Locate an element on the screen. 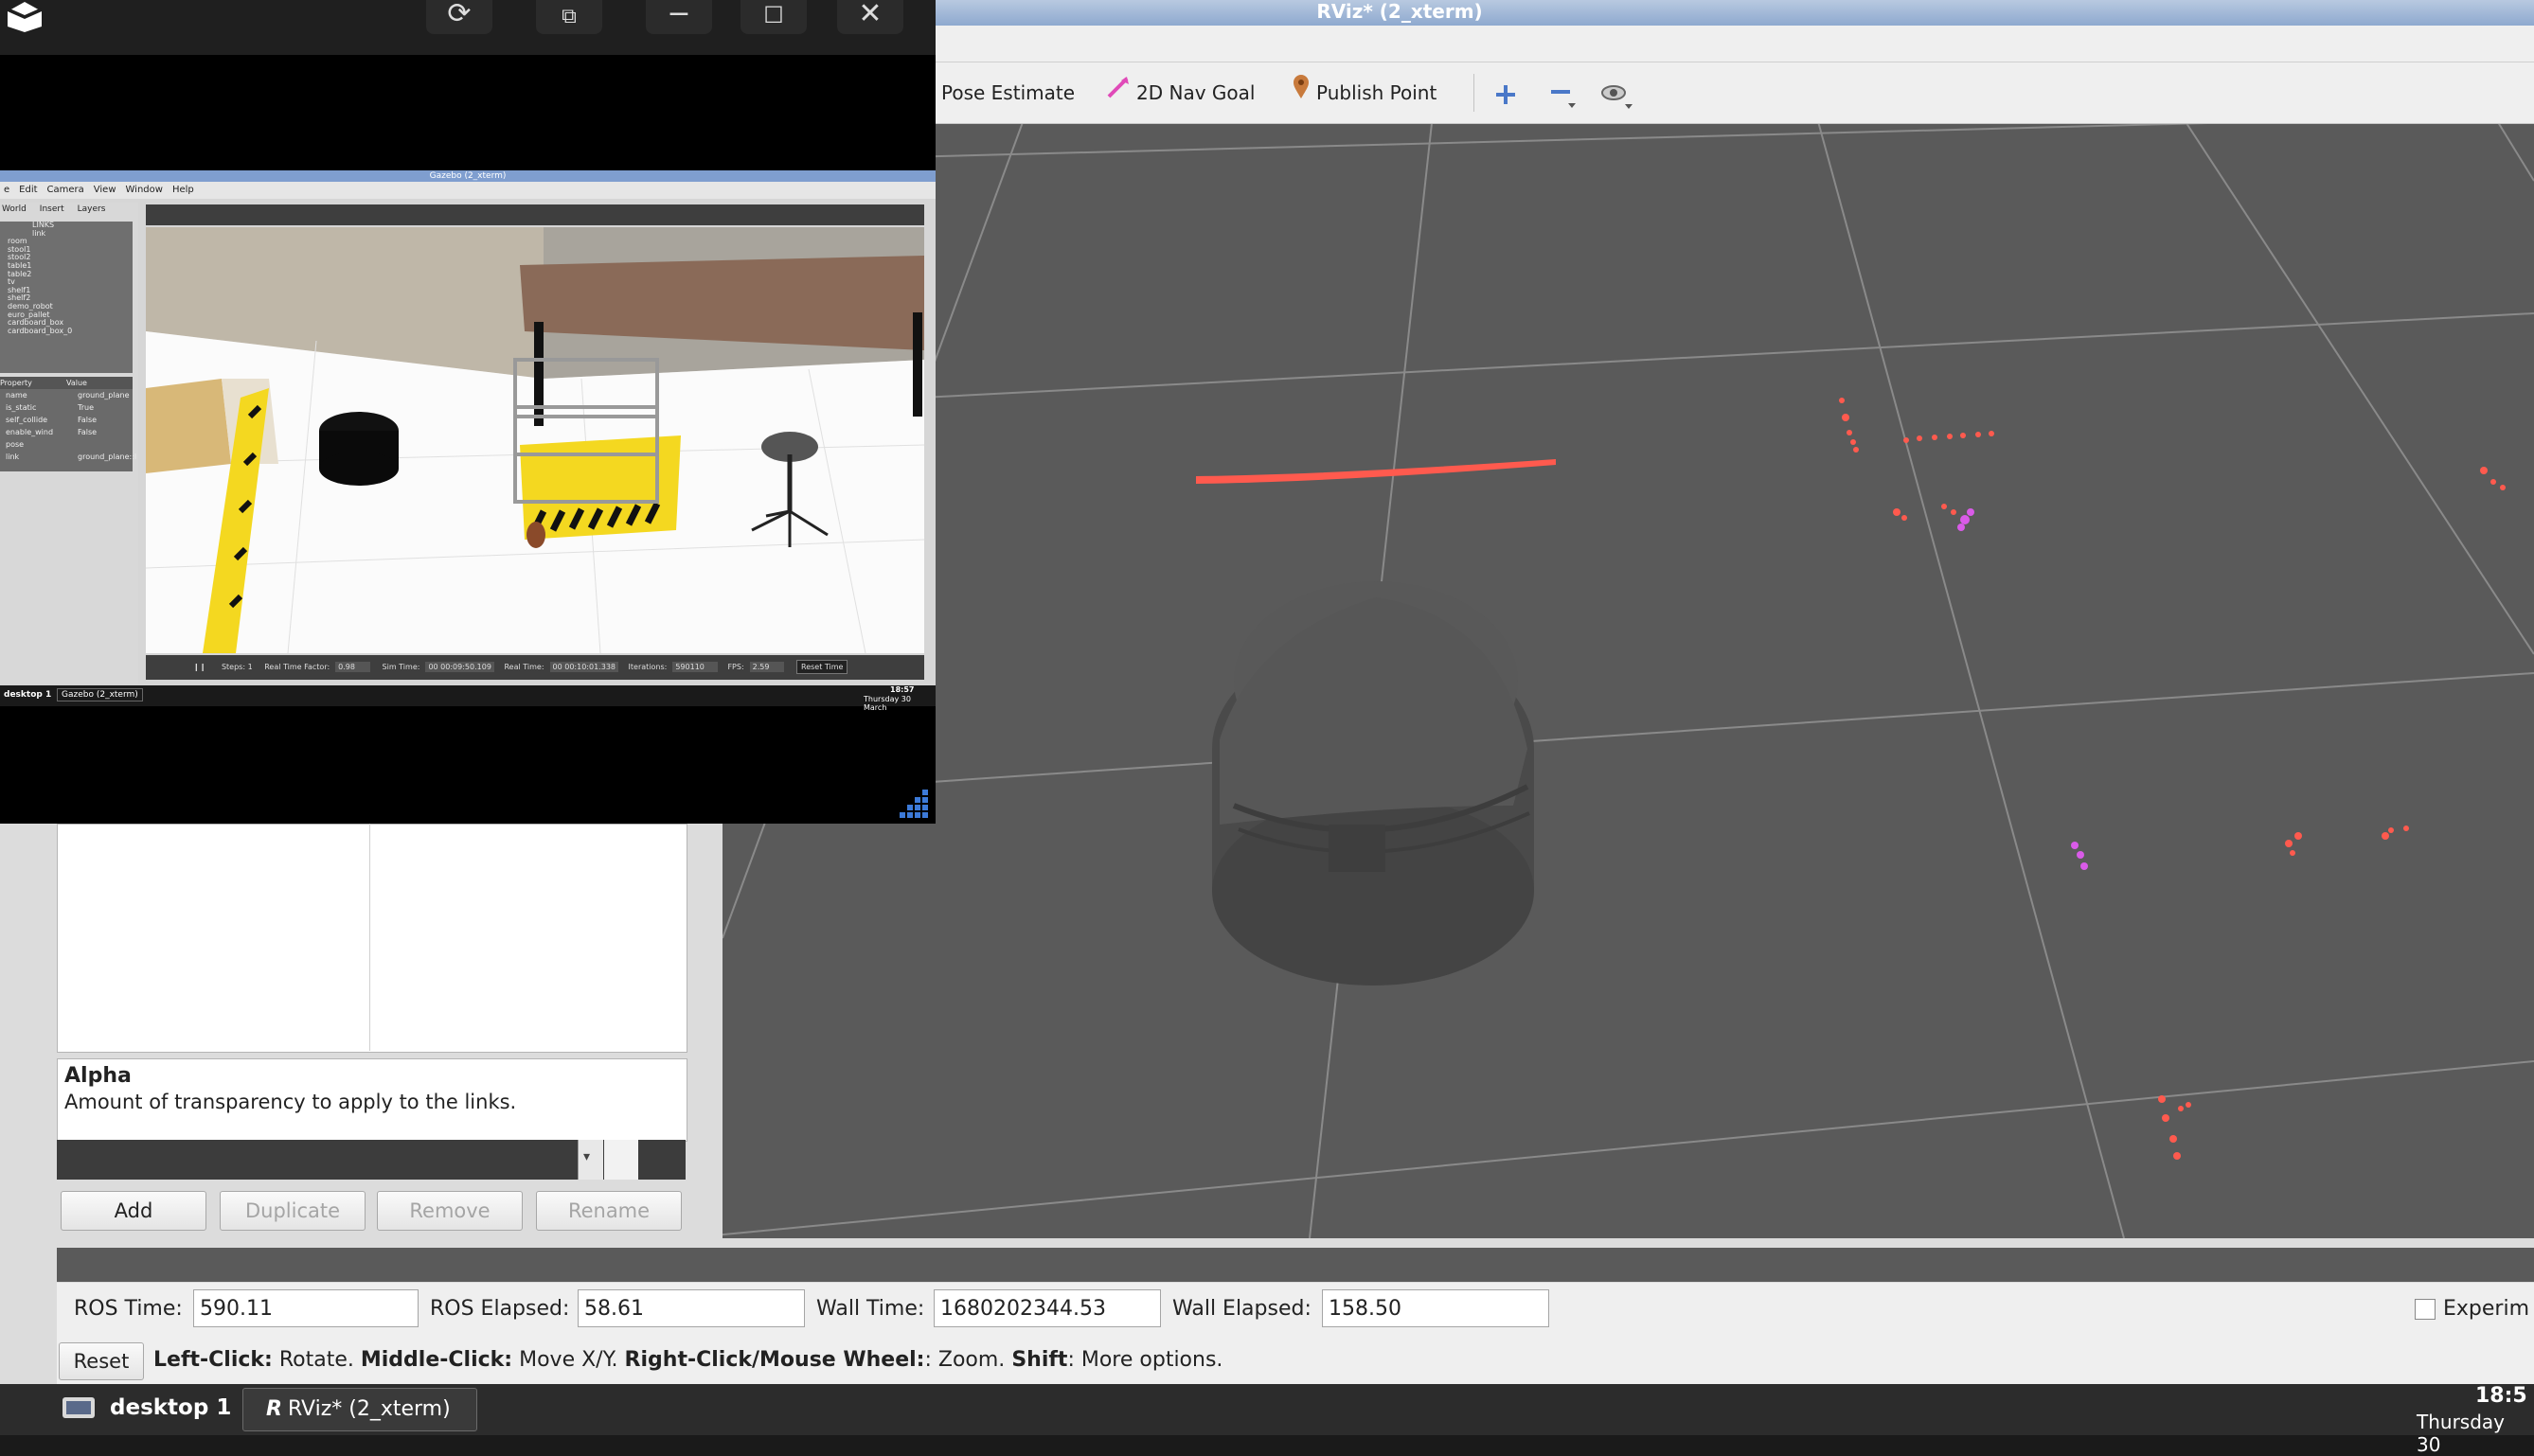 Image resolution: width=2534 pixels, height=1456 pixels. scroll-track is located at coordinates (621, 1160).